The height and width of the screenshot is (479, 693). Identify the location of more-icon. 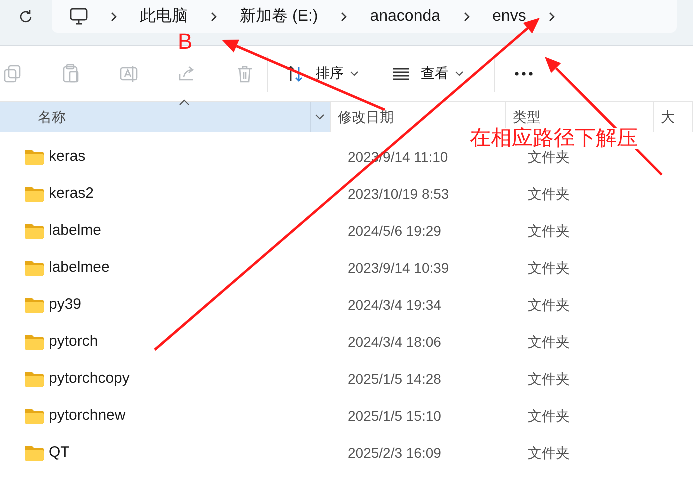
(524, 74).